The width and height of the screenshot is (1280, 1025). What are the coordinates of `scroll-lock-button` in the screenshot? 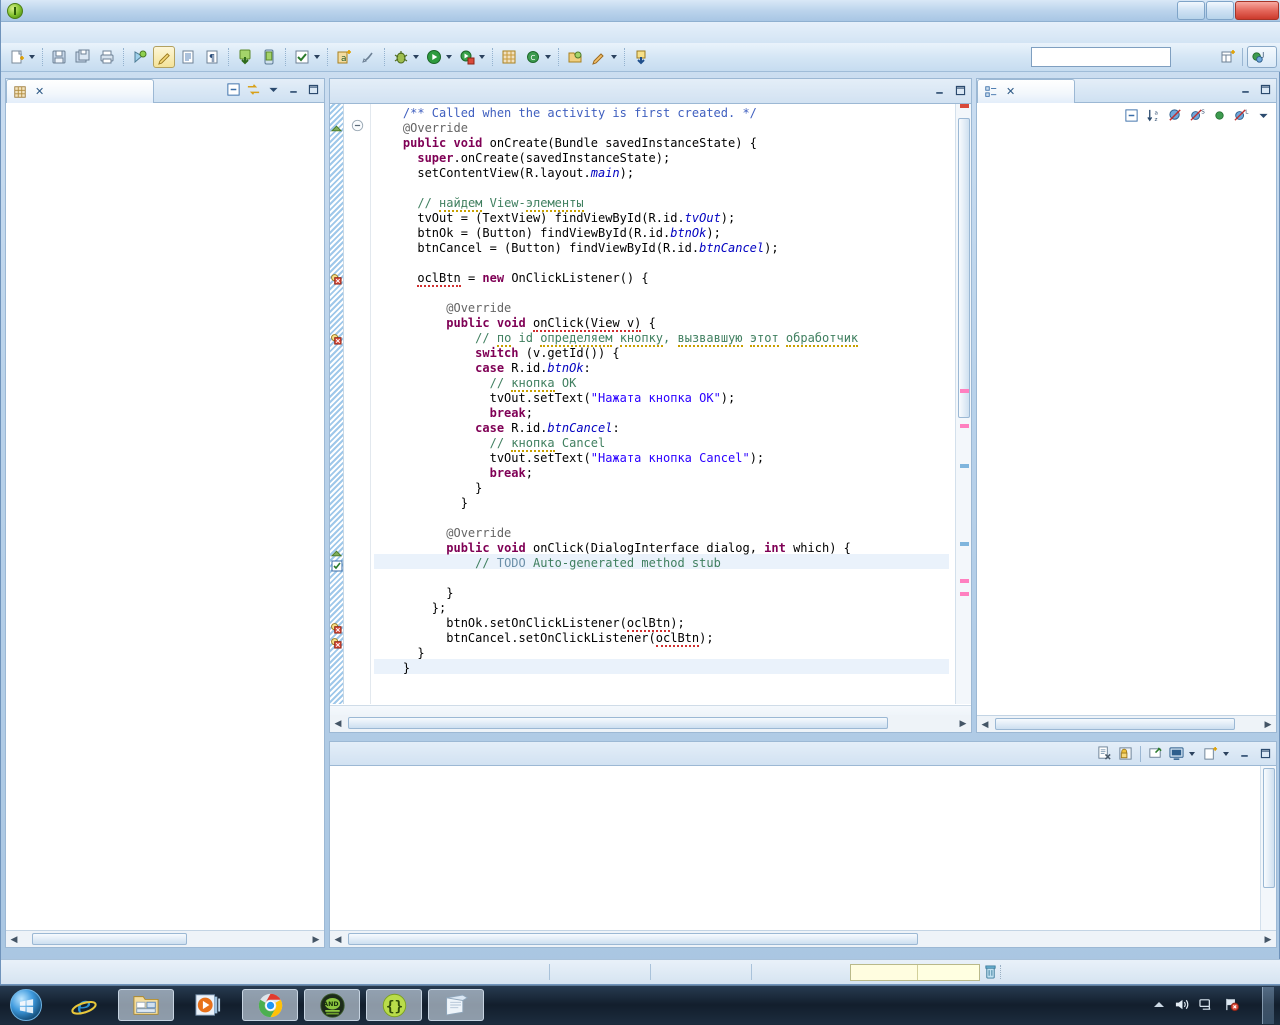 It's located at (1125, 753).